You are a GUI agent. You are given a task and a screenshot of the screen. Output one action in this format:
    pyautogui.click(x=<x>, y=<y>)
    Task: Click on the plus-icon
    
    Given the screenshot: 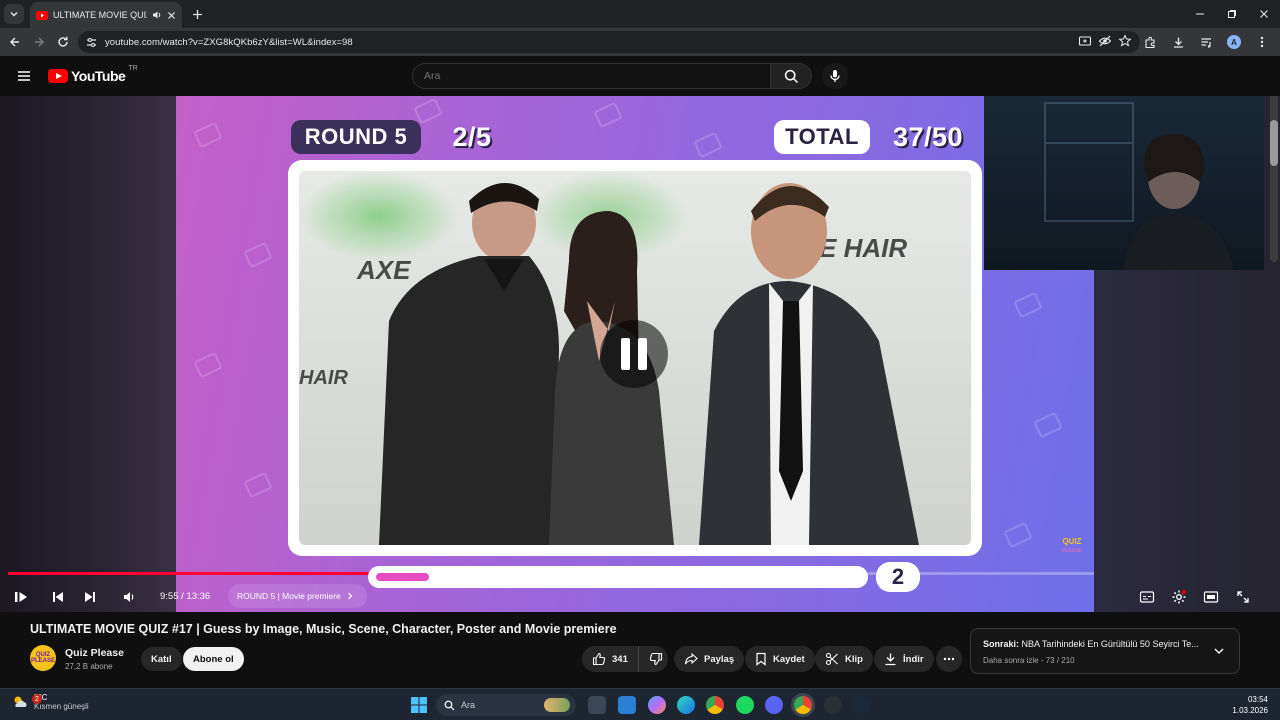 What is the action you would take?
    pyautogui.click(x=197, y=14)
    